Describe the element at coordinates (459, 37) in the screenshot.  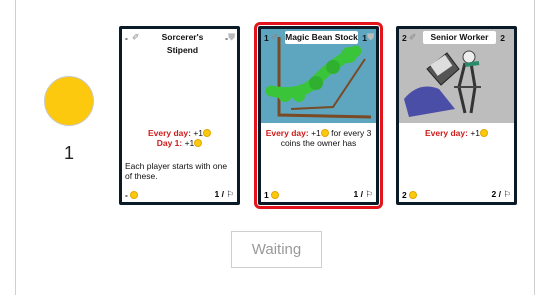
I see `card-title: Senior Worker` at that location.